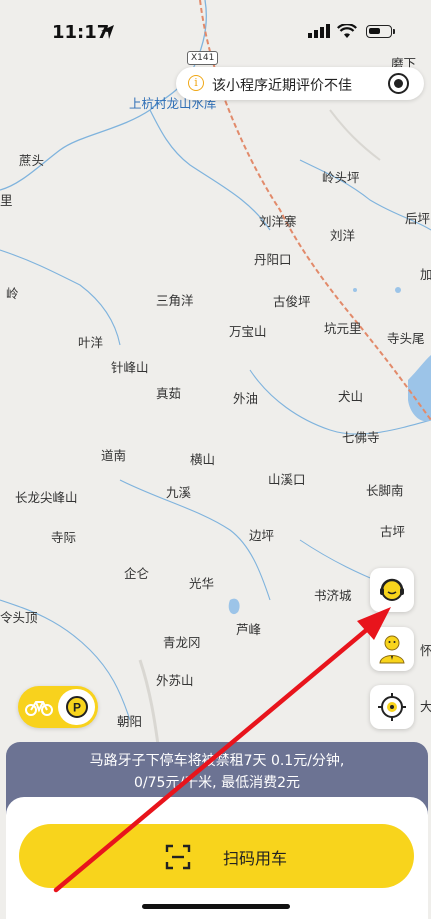 This screenshot has height=919, width=431. What do you see at coordinates (137, 573) in the screenshot?
I see `place-label: 企仑` at bounding box center [137, 573].